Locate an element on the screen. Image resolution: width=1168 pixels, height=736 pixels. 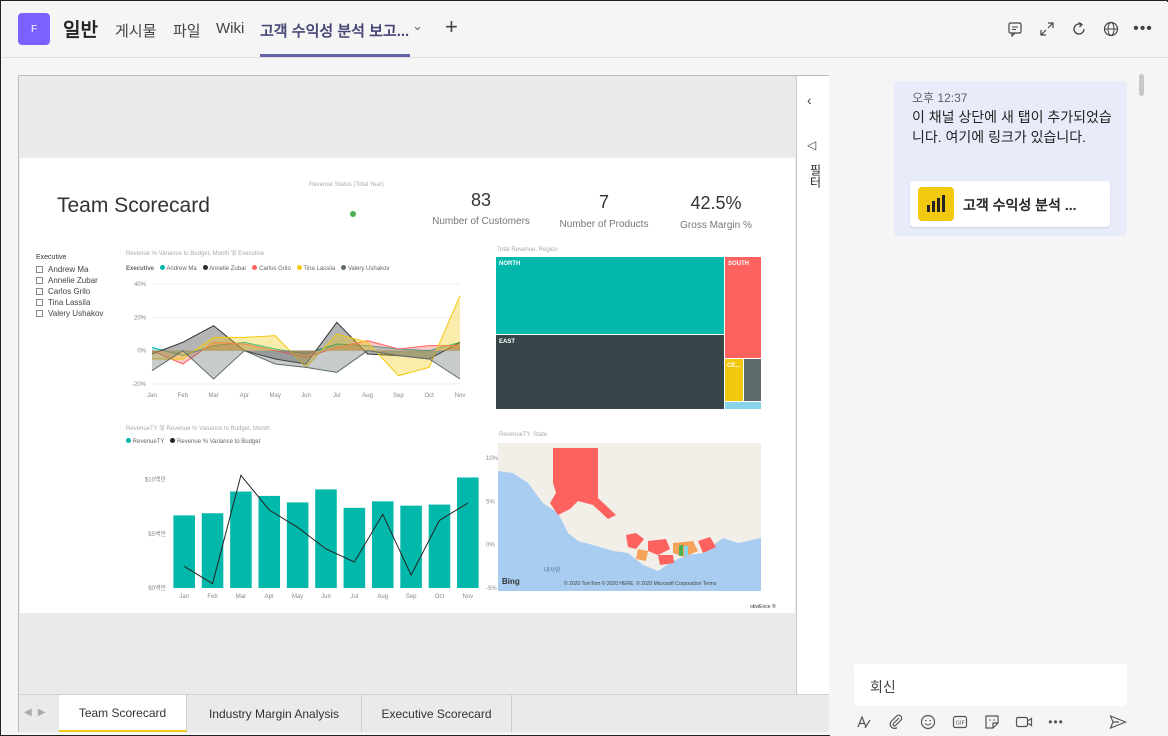
x-tick-label: Jan is located at coordinates (184, 597).